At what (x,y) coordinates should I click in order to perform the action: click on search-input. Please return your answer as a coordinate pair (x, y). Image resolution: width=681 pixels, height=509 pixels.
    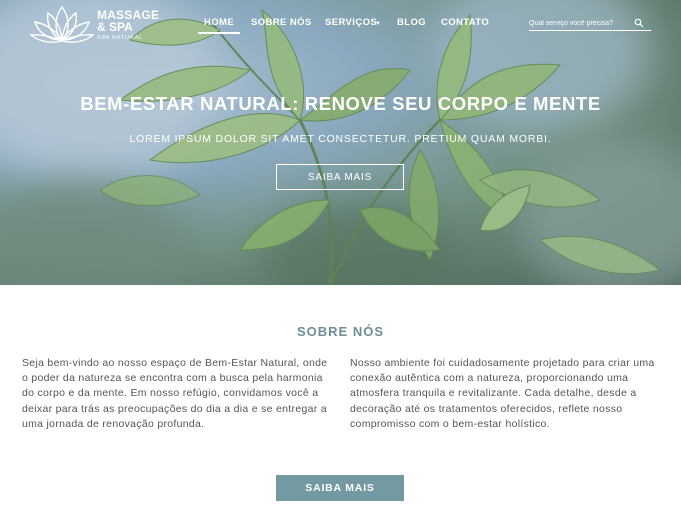
    Looking at the image, I should click on (579, 23).